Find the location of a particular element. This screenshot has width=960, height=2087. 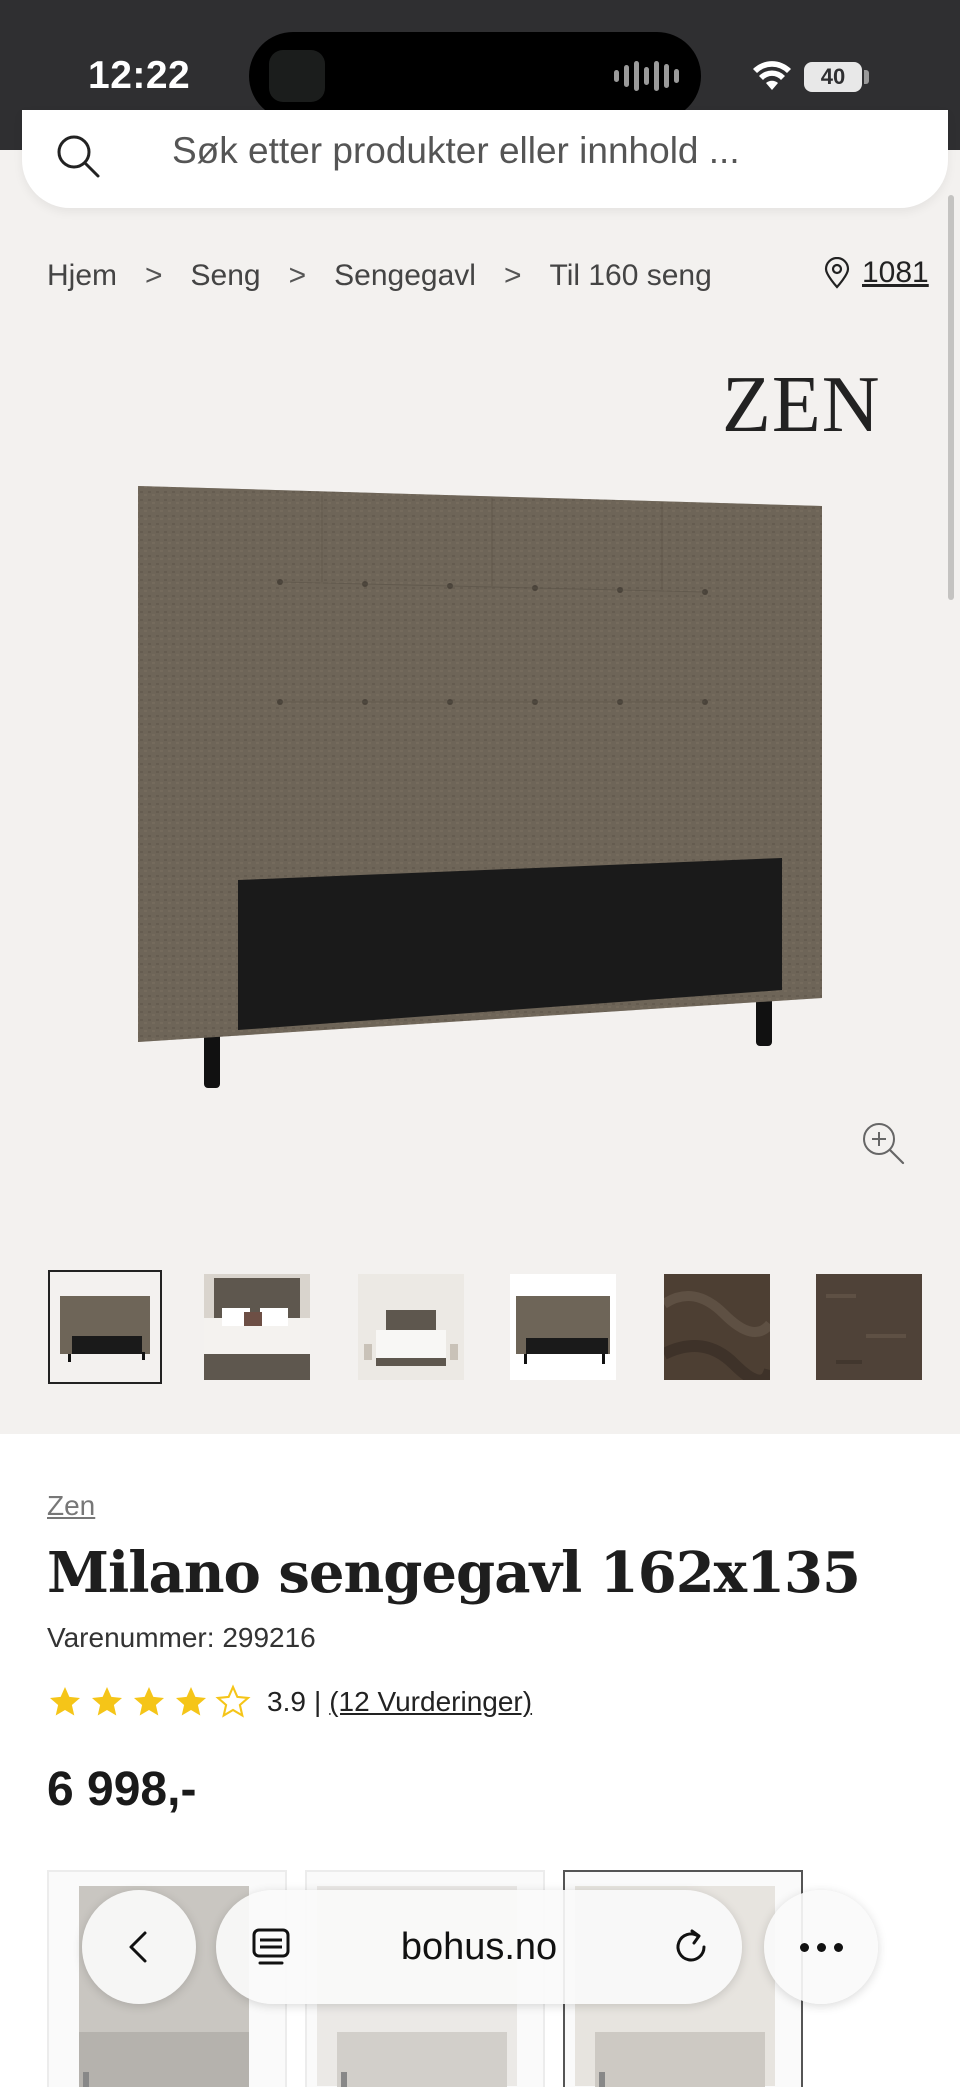

reviews-link: (12 Vurderinger) is located at coordinates (430, 1702).